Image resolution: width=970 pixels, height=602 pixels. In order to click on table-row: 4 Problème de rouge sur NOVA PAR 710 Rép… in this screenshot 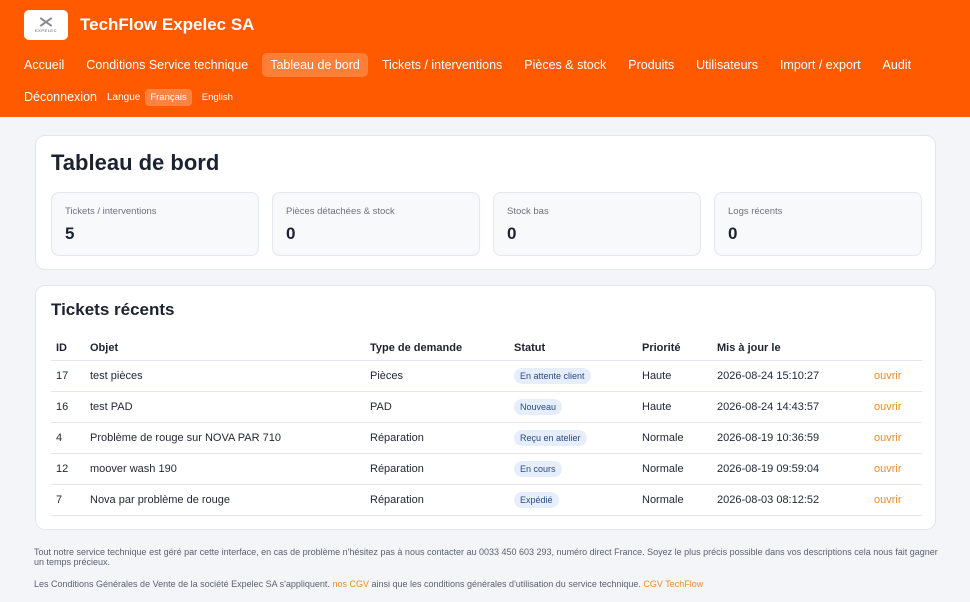, I will do `click(486, 438)`.